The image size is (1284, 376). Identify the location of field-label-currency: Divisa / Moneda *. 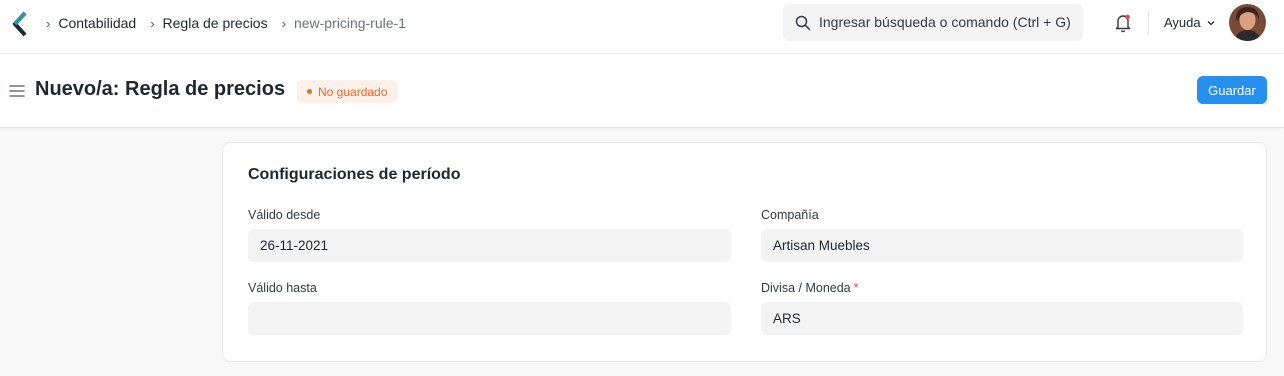
(810, 288).